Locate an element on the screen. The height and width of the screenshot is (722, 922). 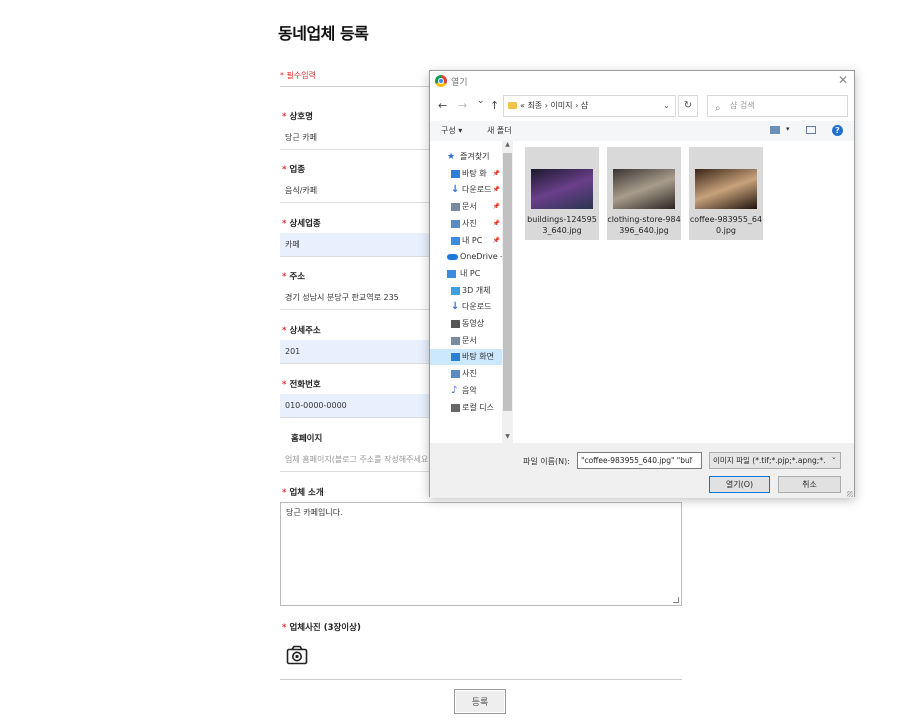
nav-item: 3D 개체 is located at coordinates (466, 291).